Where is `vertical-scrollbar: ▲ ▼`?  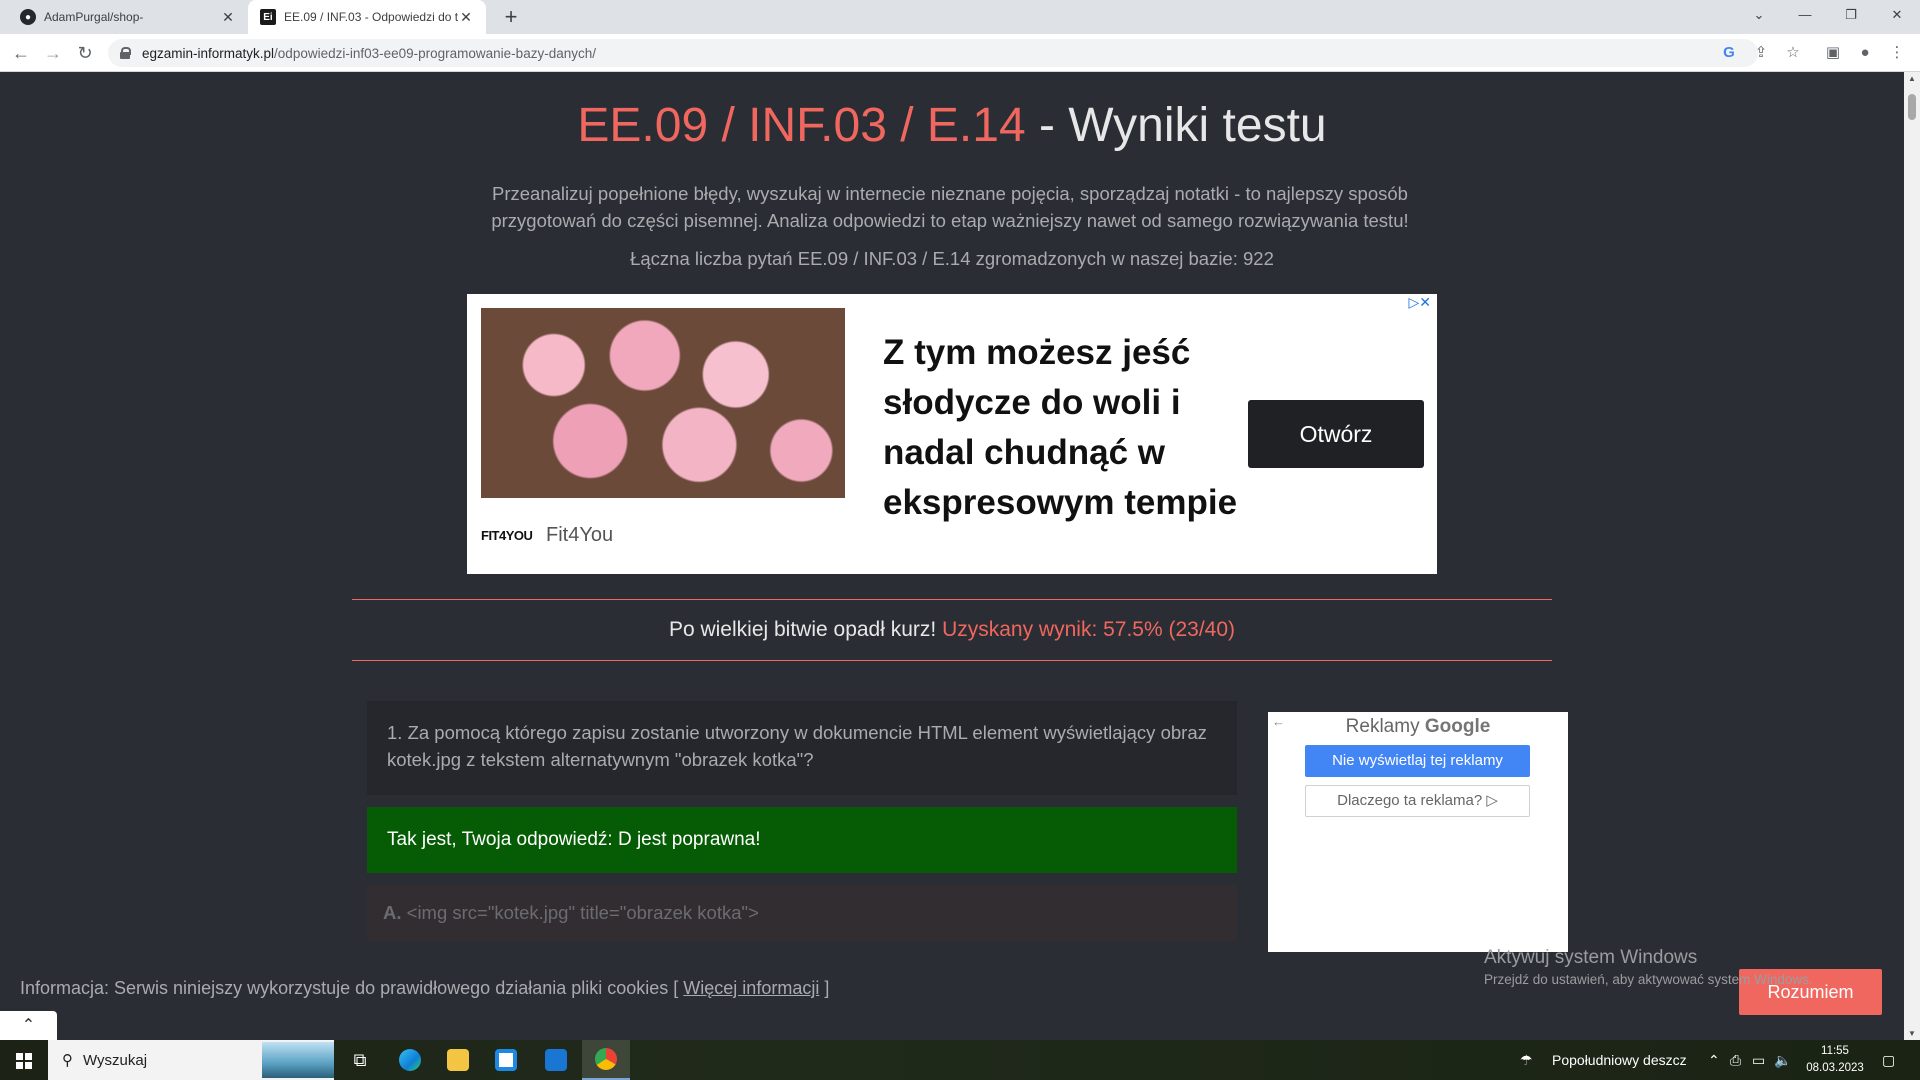
vertical-scrollbar: ▲ ▼ is located at coordinates (1912, 556).